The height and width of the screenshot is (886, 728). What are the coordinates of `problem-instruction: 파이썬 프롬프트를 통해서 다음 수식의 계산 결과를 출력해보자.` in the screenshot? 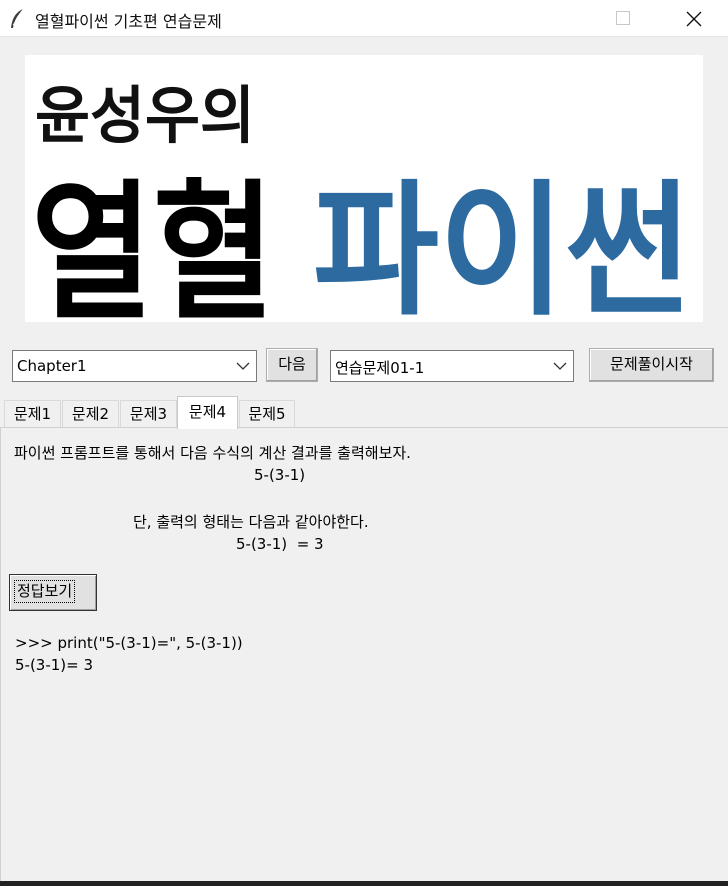 It's located at (212, 453).